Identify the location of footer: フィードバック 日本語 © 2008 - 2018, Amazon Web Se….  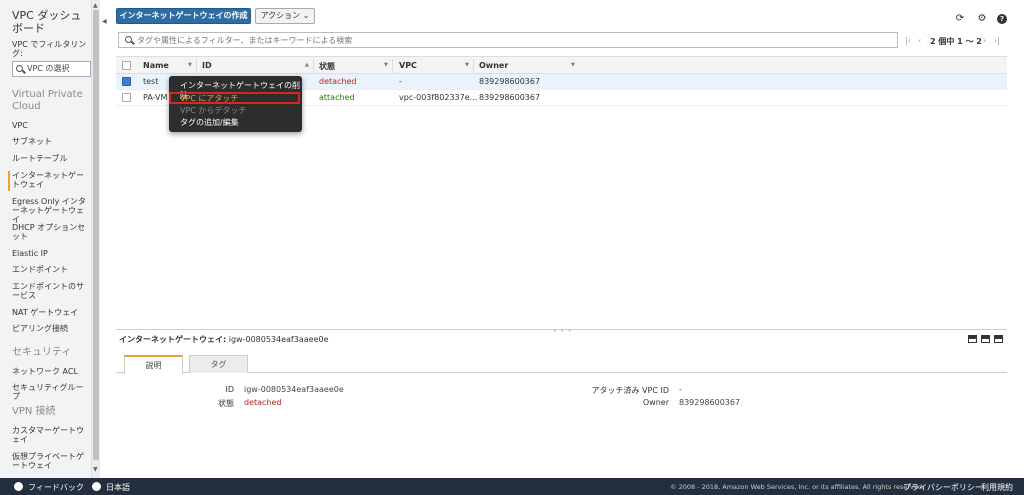
(512, 486).